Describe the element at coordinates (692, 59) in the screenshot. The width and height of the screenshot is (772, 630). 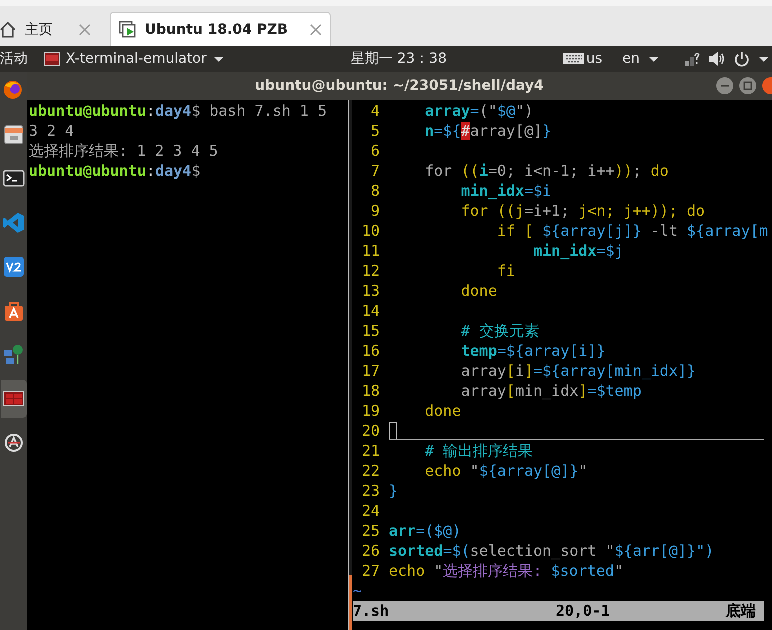
I see `network-icon` at that location.